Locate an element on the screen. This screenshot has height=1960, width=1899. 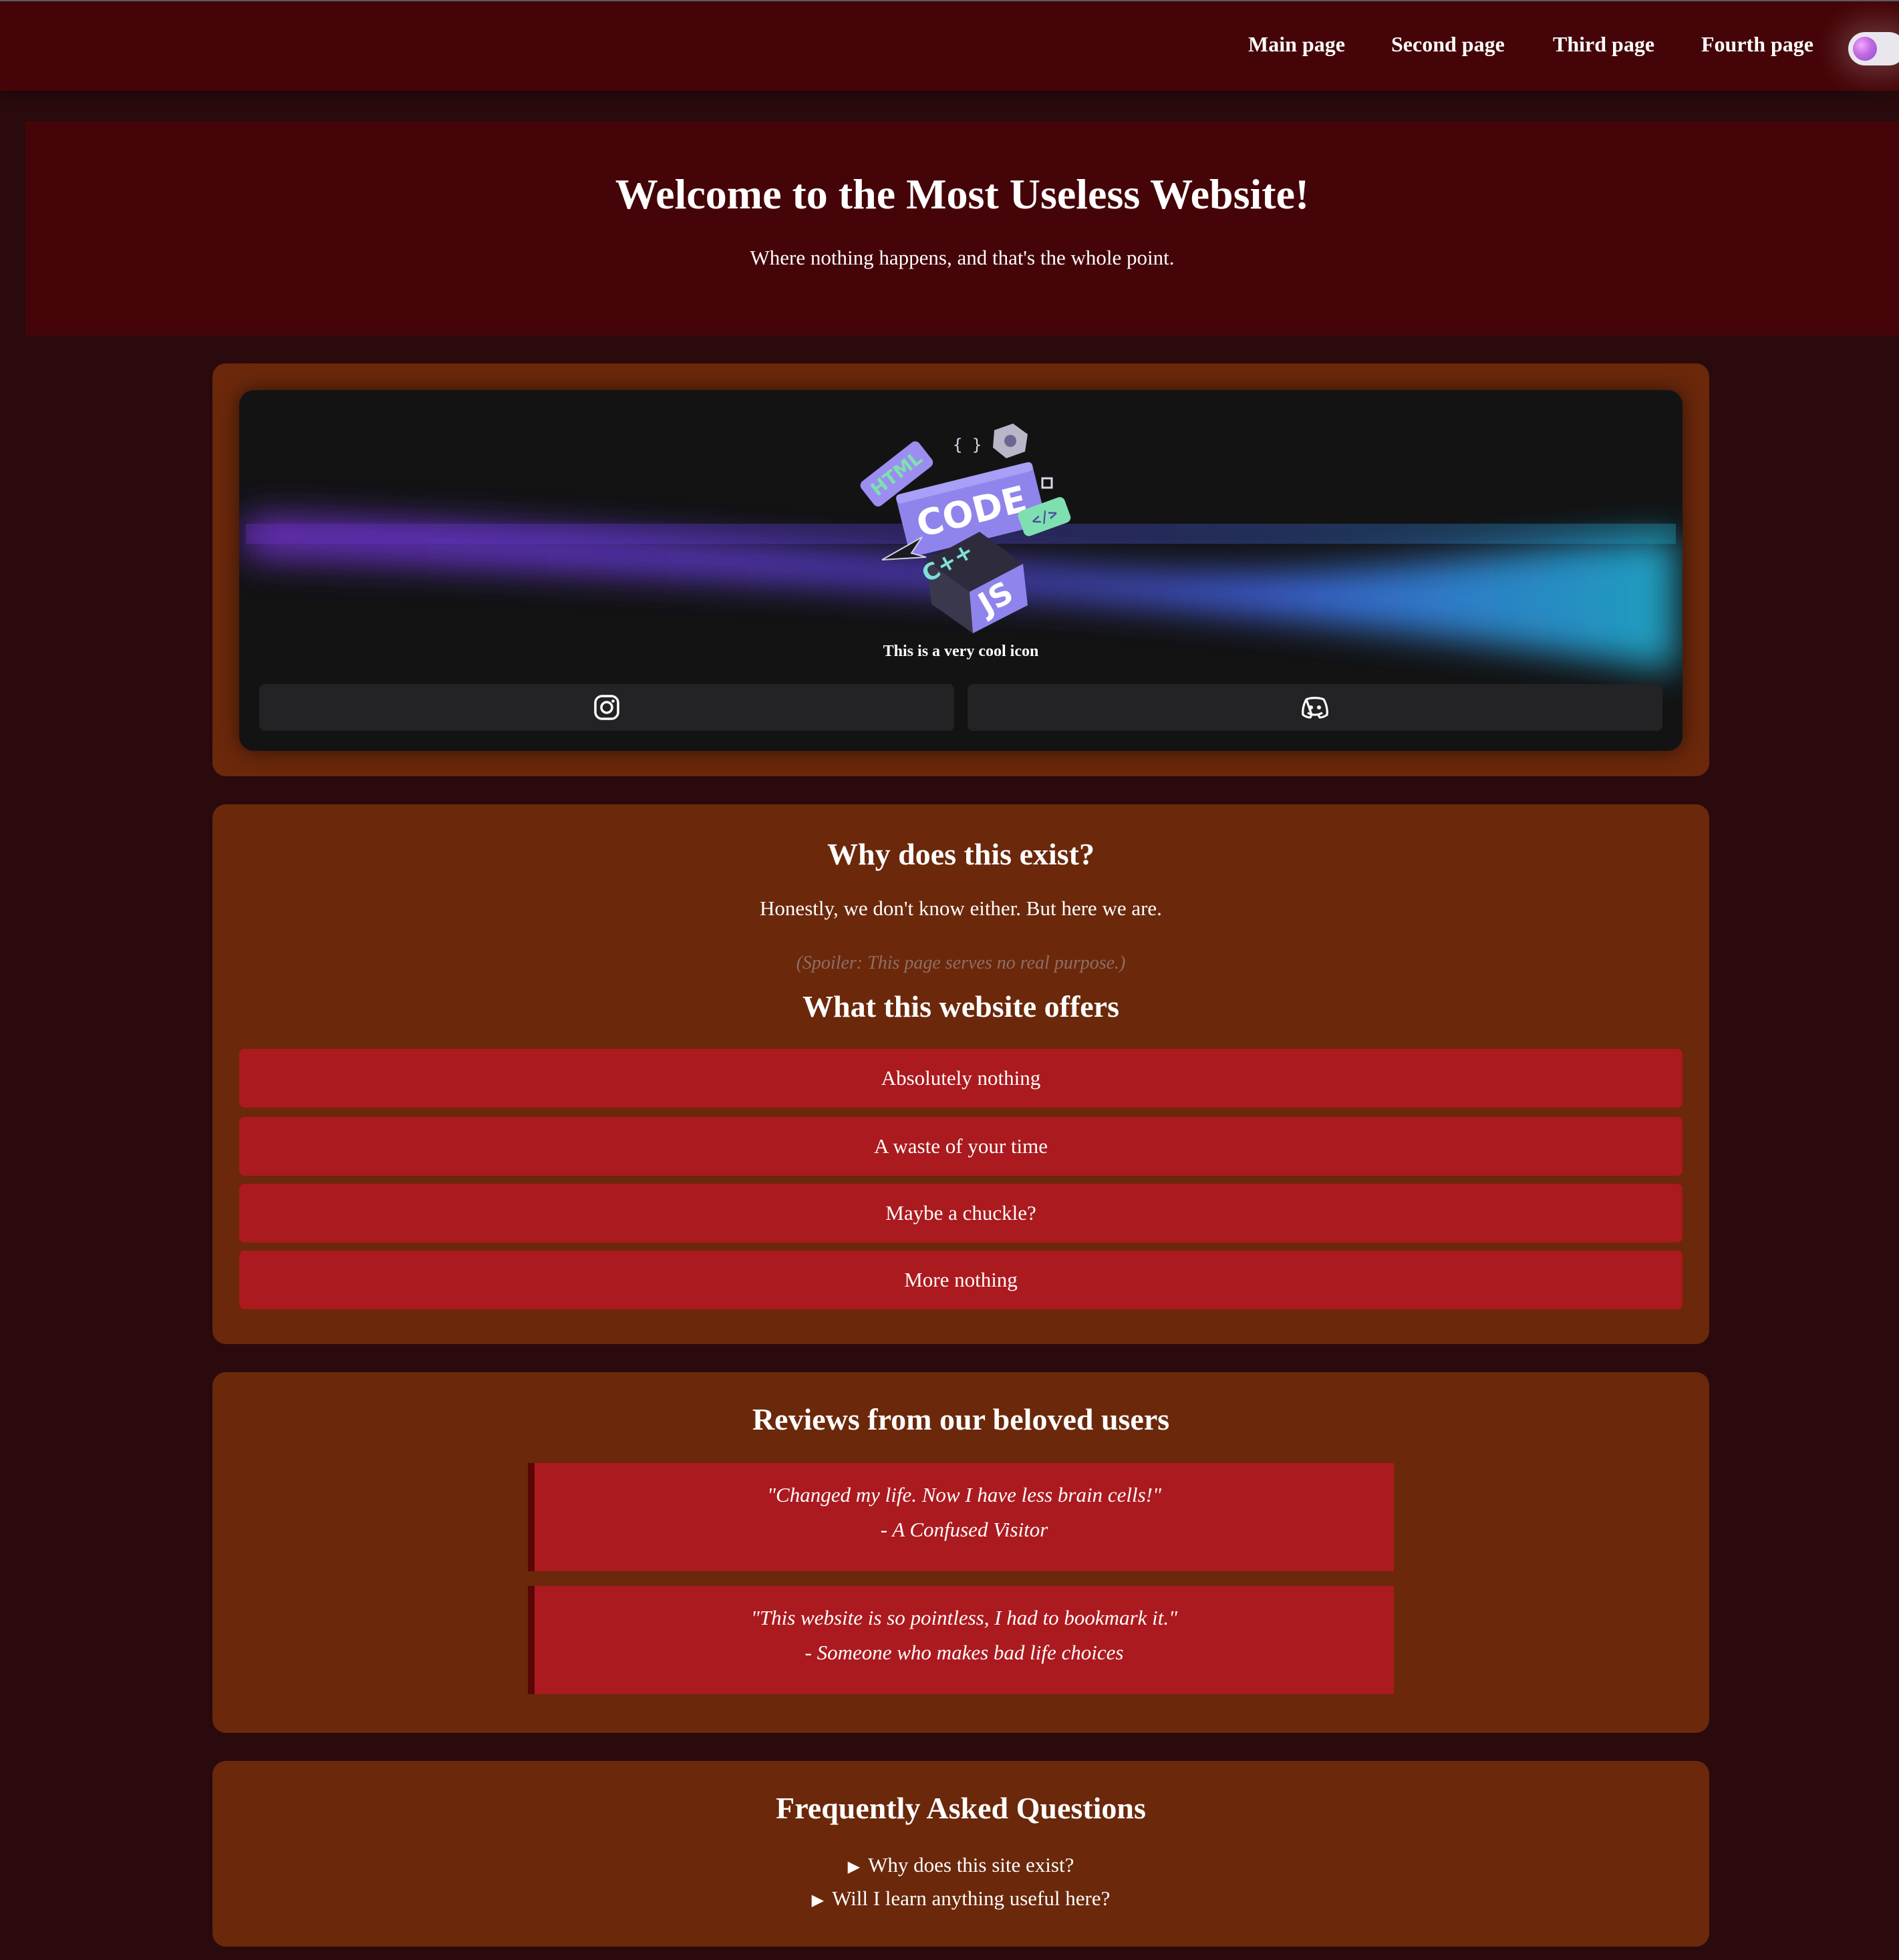
offer-item: More nothing is located at coordinates (961, 1280).